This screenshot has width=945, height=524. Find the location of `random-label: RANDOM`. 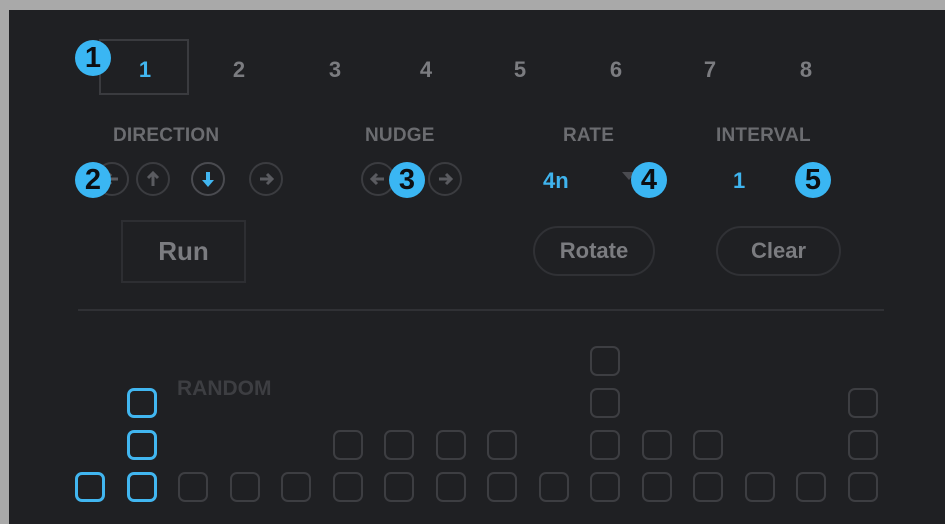

random-label: RANDOM is located at coordinates (224, 388).